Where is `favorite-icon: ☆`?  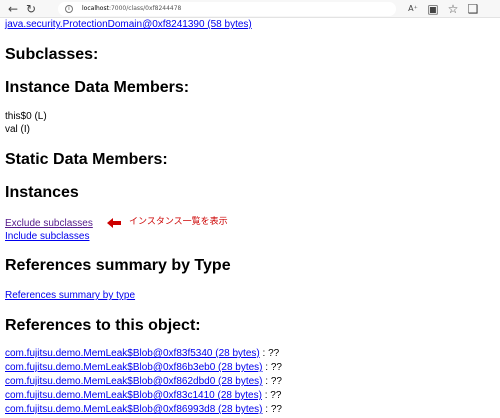
favorite-icon: ☆ is located at coordinates (453, 9).